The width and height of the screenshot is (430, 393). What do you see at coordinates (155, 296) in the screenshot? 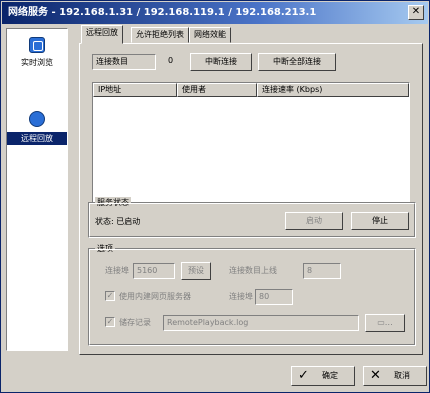
I see `web-server-label: 使用内建网页服务器` at bounding box center [155, 296].